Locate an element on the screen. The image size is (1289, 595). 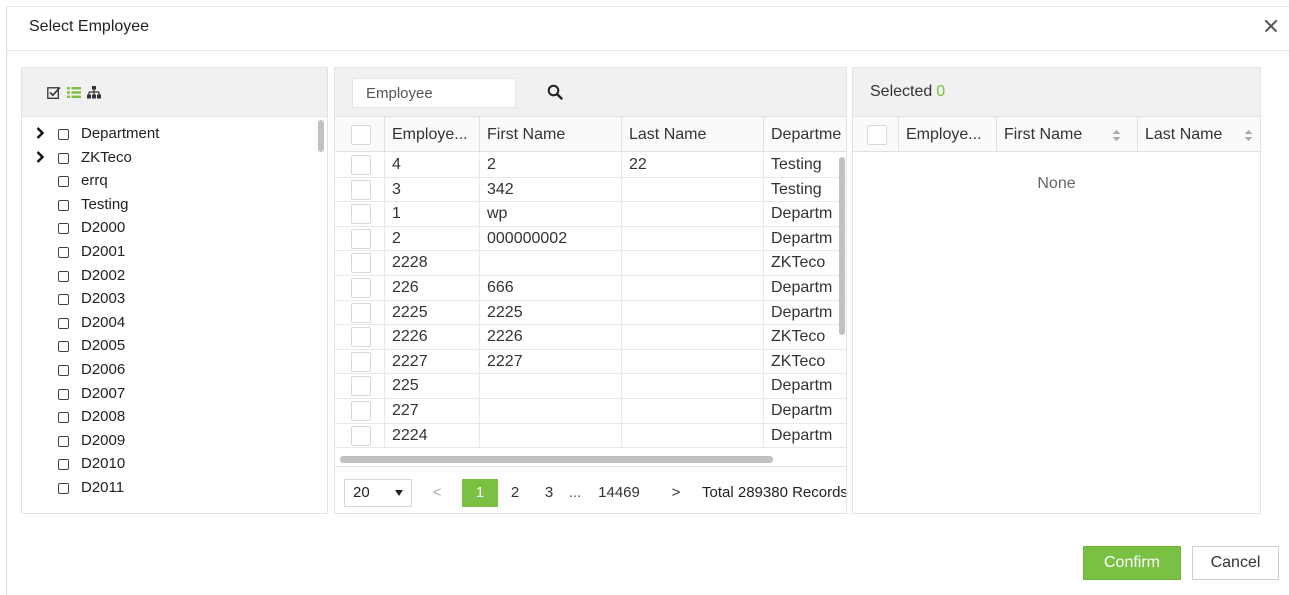
column-last-name: Last Name is located at coordinates (693, 134).